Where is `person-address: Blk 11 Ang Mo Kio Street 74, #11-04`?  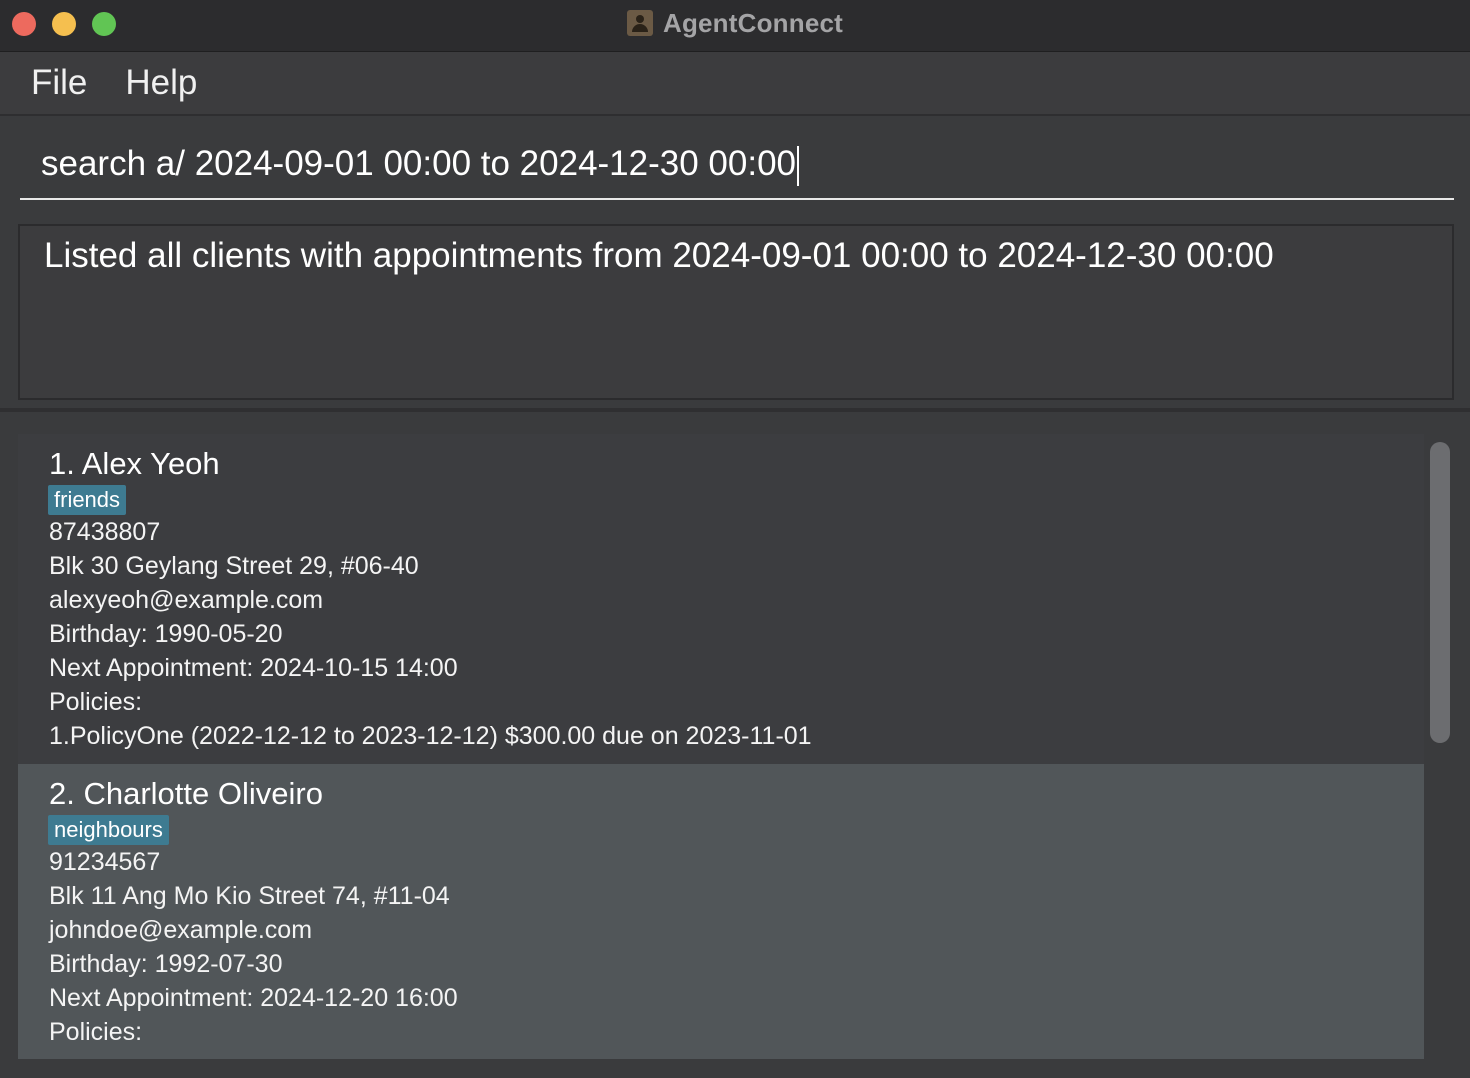
person-address: Blk 11 Ang Mo Kio Street 74, #11-04 is located at coordinates (249, 896).